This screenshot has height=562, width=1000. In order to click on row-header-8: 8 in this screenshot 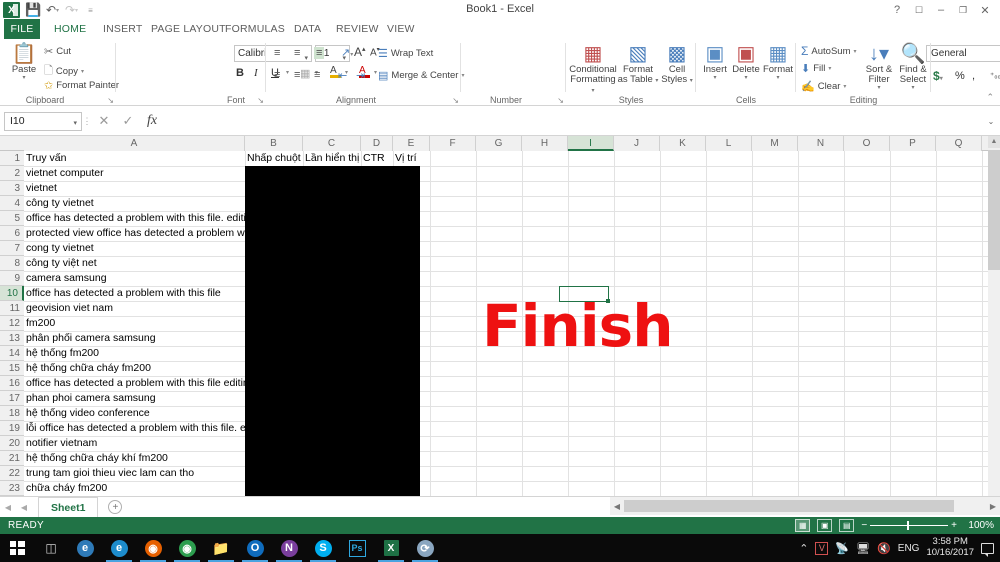, I will do `click(12, 263)`.